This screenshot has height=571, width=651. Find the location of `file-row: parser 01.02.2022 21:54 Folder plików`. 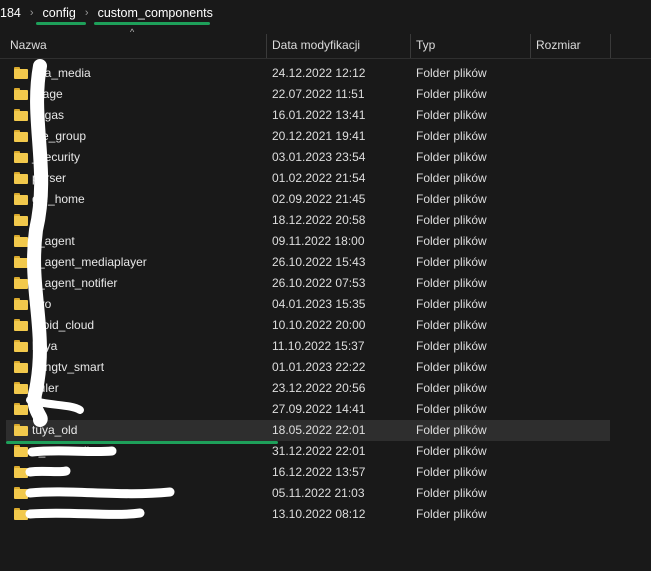

file-row: parser 01.02.2022 21:54 Folder plików is located at coordinates (325, 178).